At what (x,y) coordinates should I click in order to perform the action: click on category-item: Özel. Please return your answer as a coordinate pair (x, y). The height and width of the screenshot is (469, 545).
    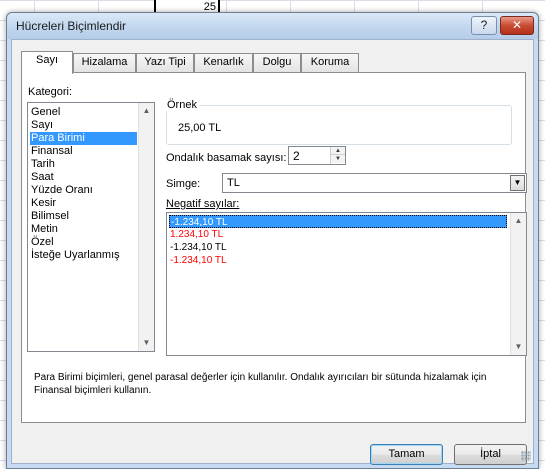
    Looking at the image, I should click on (83, 242).